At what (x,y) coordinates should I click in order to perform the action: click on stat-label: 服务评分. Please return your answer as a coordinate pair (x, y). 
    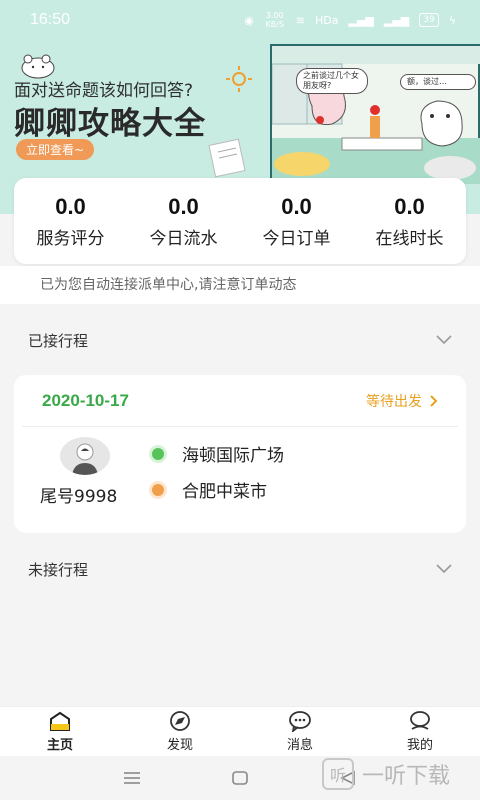
    Looking at the image, I should click on (70, 238).